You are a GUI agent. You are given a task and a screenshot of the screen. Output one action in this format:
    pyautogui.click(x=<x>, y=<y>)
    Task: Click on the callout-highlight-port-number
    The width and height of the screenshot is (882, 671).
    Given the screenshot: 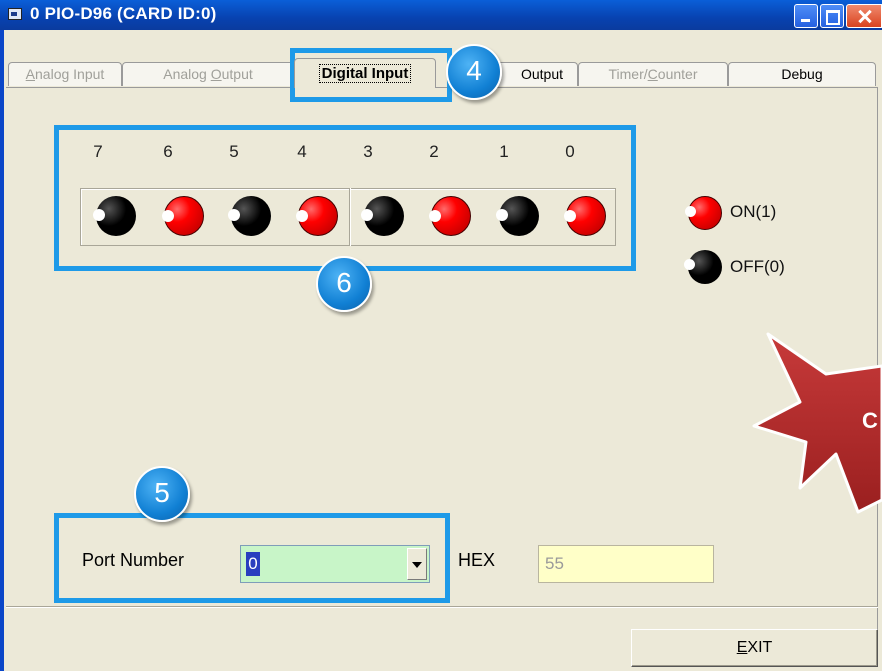 What is the action you would take?
    pyautogui.click(x=252, y=558)
    